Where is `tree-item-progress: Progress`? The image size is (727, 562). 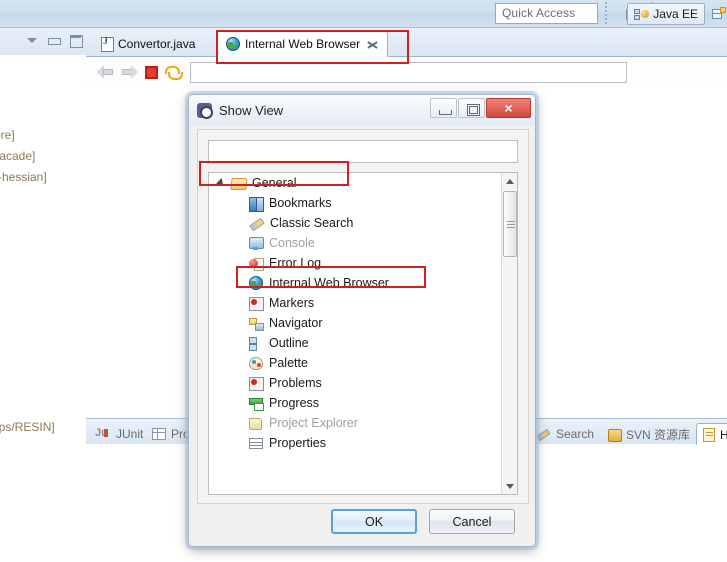
tree-item-progress: Progress is located at coordinates (355, 403).